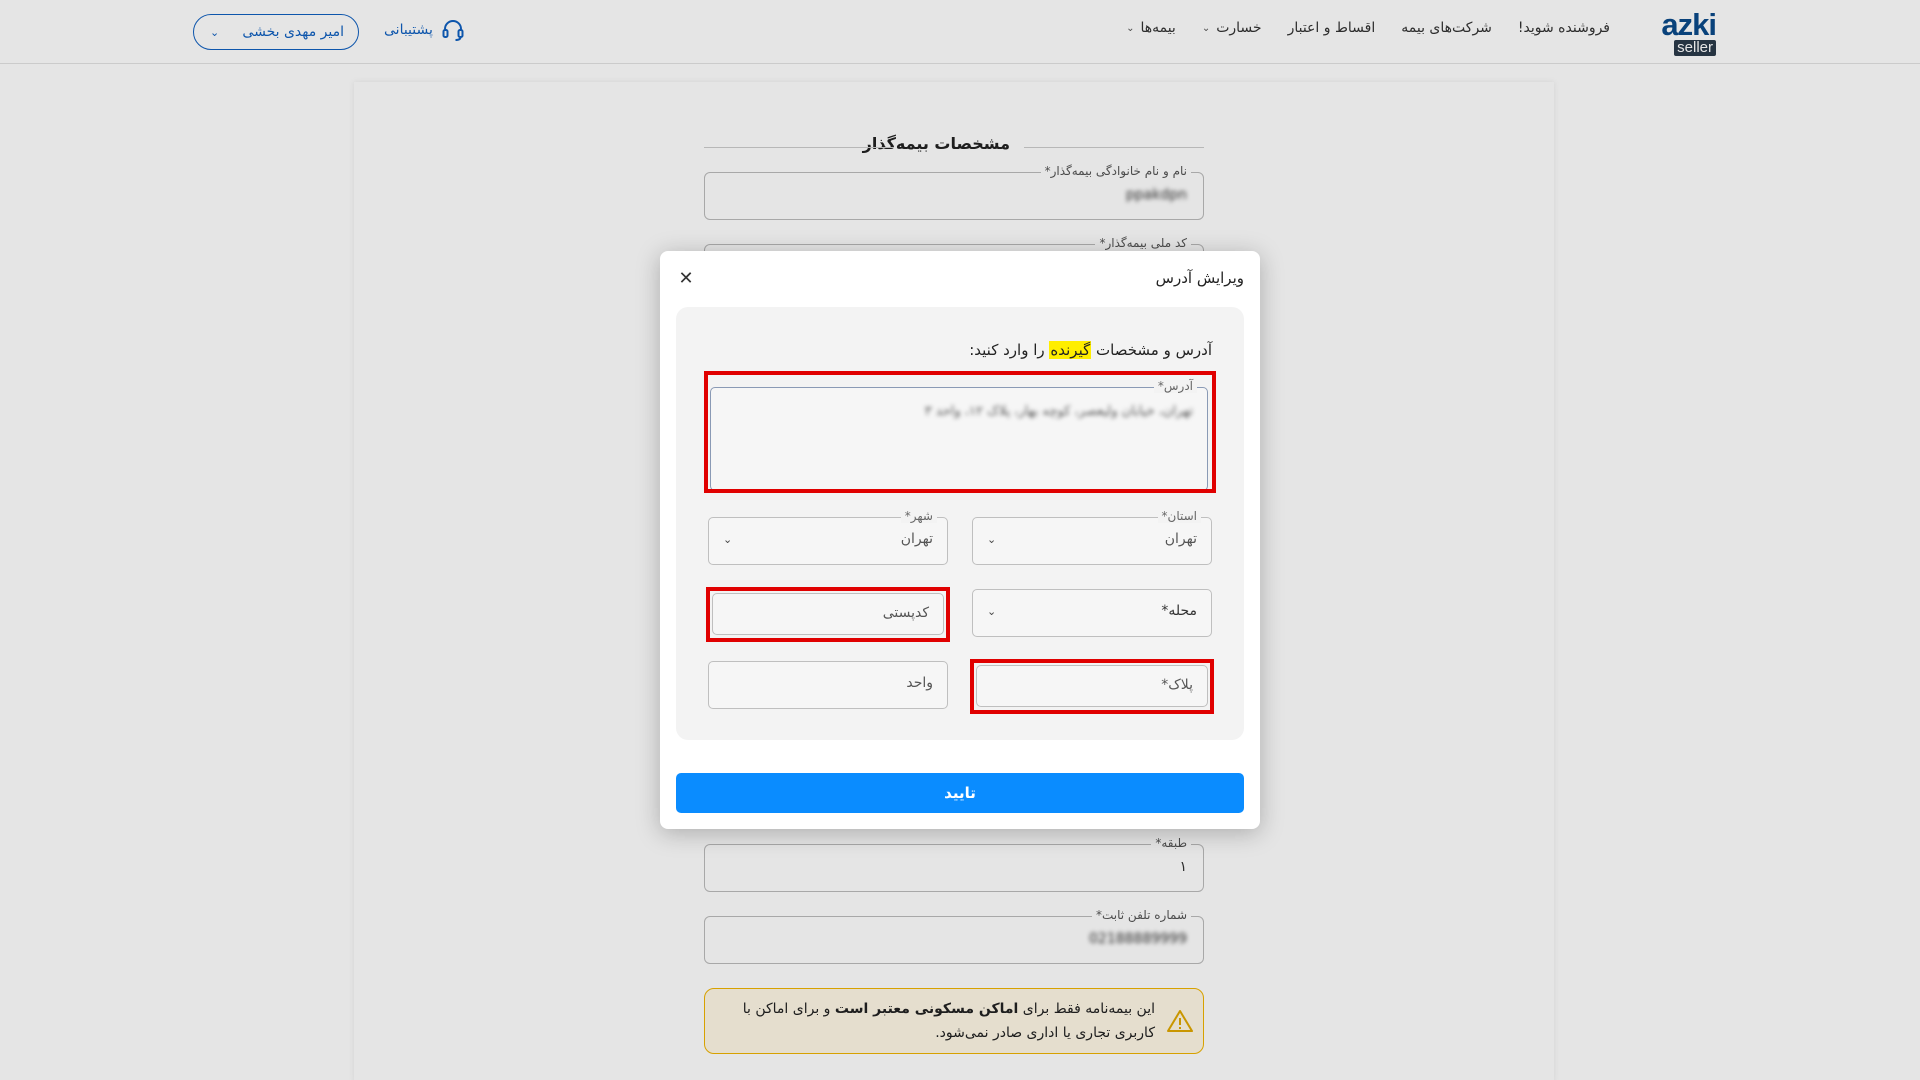  I want to click on instruction-part-1: آدرس و مشخصات, so click(1151, 350).